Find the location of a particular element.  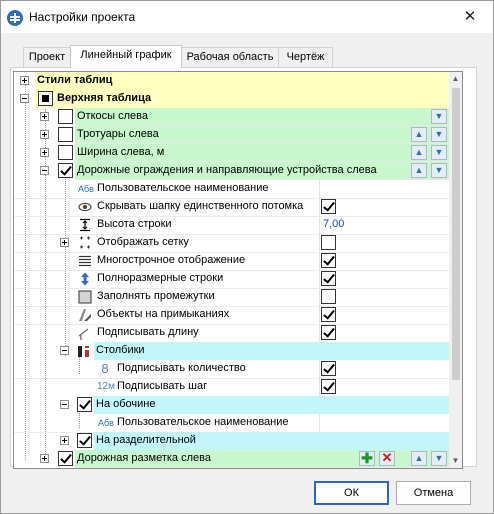

tree-row-label: Объекты на примыканиях is located at coordinates (163, 314).